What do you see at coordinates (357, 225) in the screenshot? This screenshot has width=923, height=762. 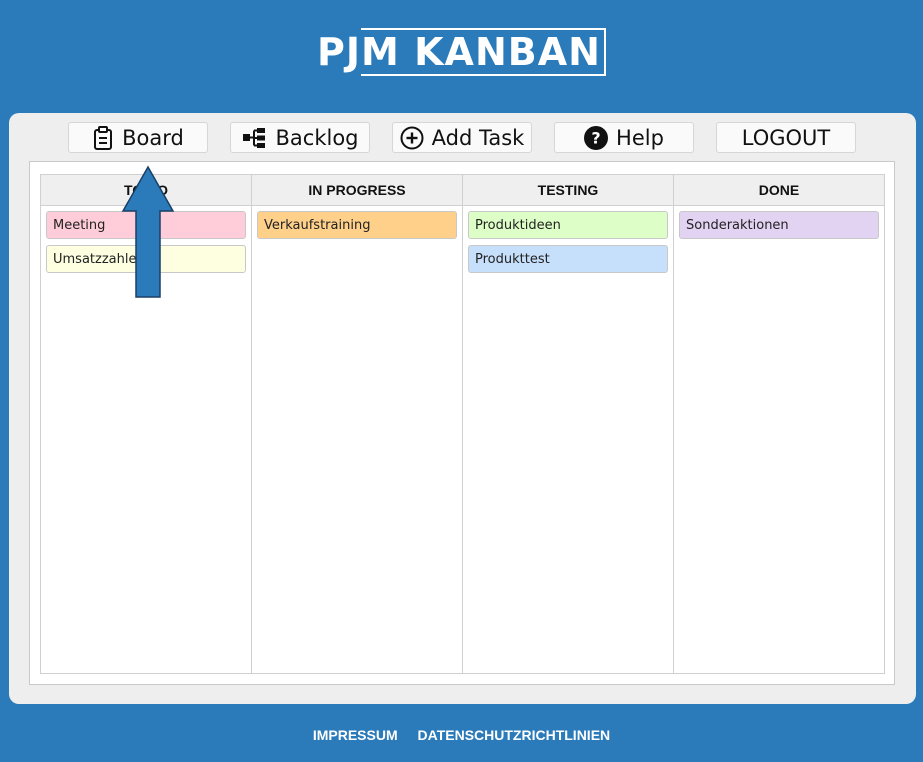 I see `task-card: Verkaufstraining` at bounding box center [357, 225].